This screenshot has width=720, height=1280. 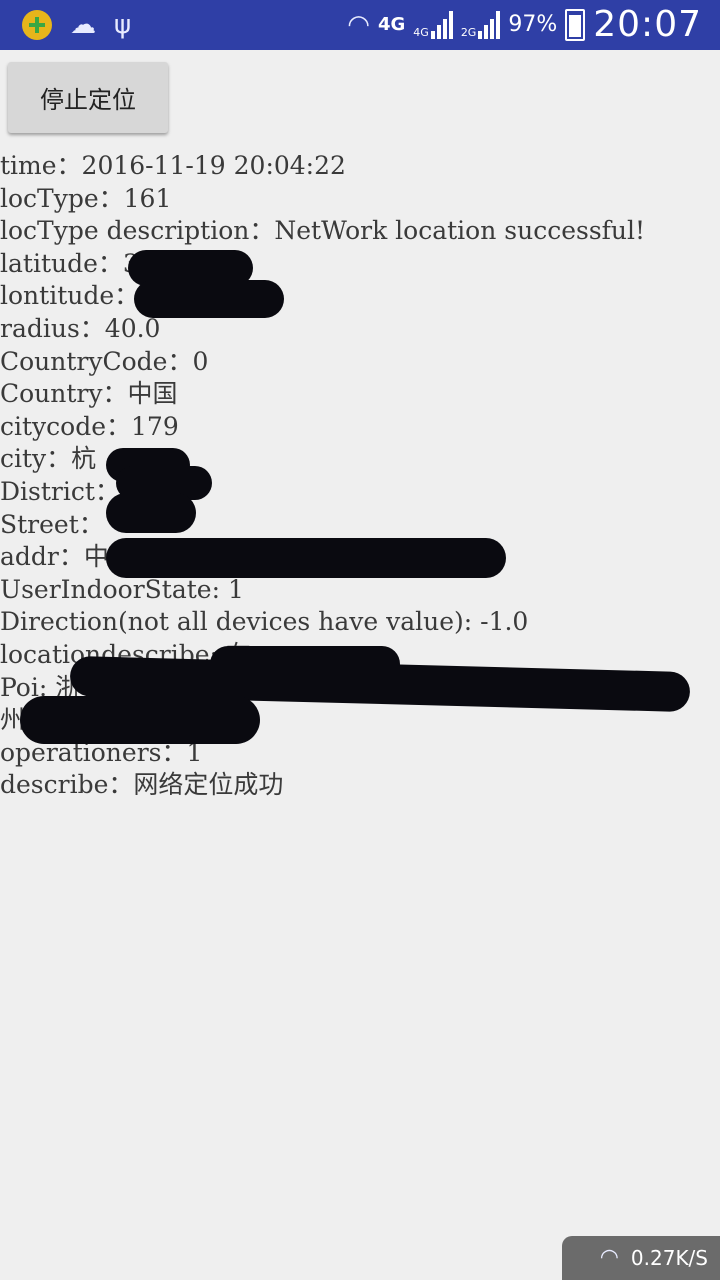 What do you see at coordinates (104, 361) in the screenshot?
I see `info-line-country-code: CountryCode：0` at bounding box center [104, 361].